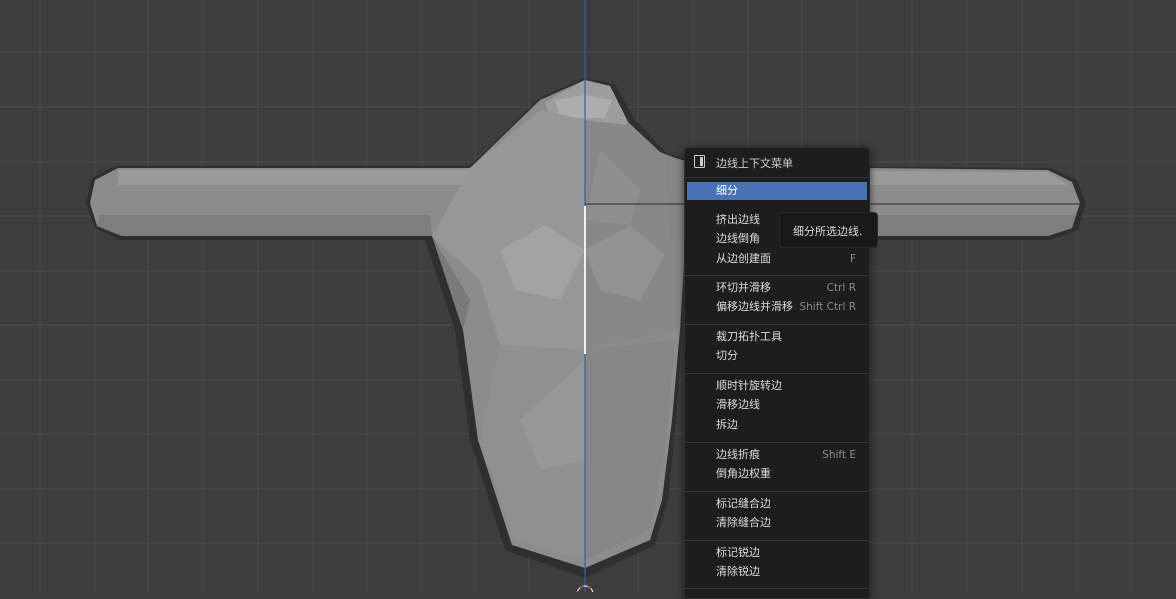  What do you see at coordinates (749, 336) in the screenshot?
I see `menu-item-label: 裁刀拓扑工具` at bounding box center [749, 336].